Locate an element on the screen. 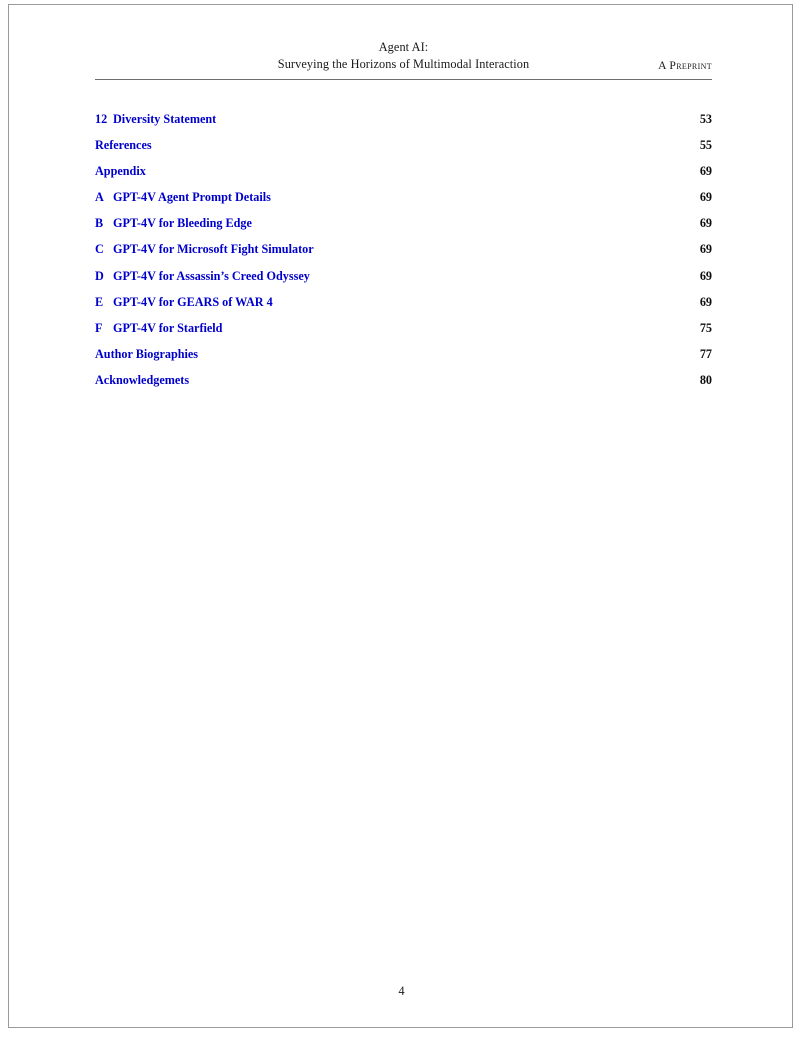  toc-entry: 12 Diversity Statement 53 is located at coordinates (403, 119).